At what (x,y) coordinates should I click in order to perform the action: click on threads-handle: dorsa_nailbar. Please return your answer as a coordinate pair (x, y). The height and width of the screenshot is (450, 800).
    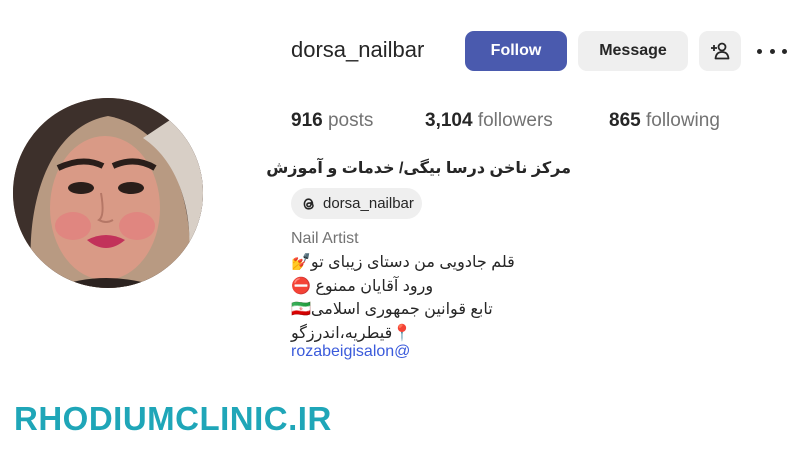
    Looking at the image, I should click on (368, 203).